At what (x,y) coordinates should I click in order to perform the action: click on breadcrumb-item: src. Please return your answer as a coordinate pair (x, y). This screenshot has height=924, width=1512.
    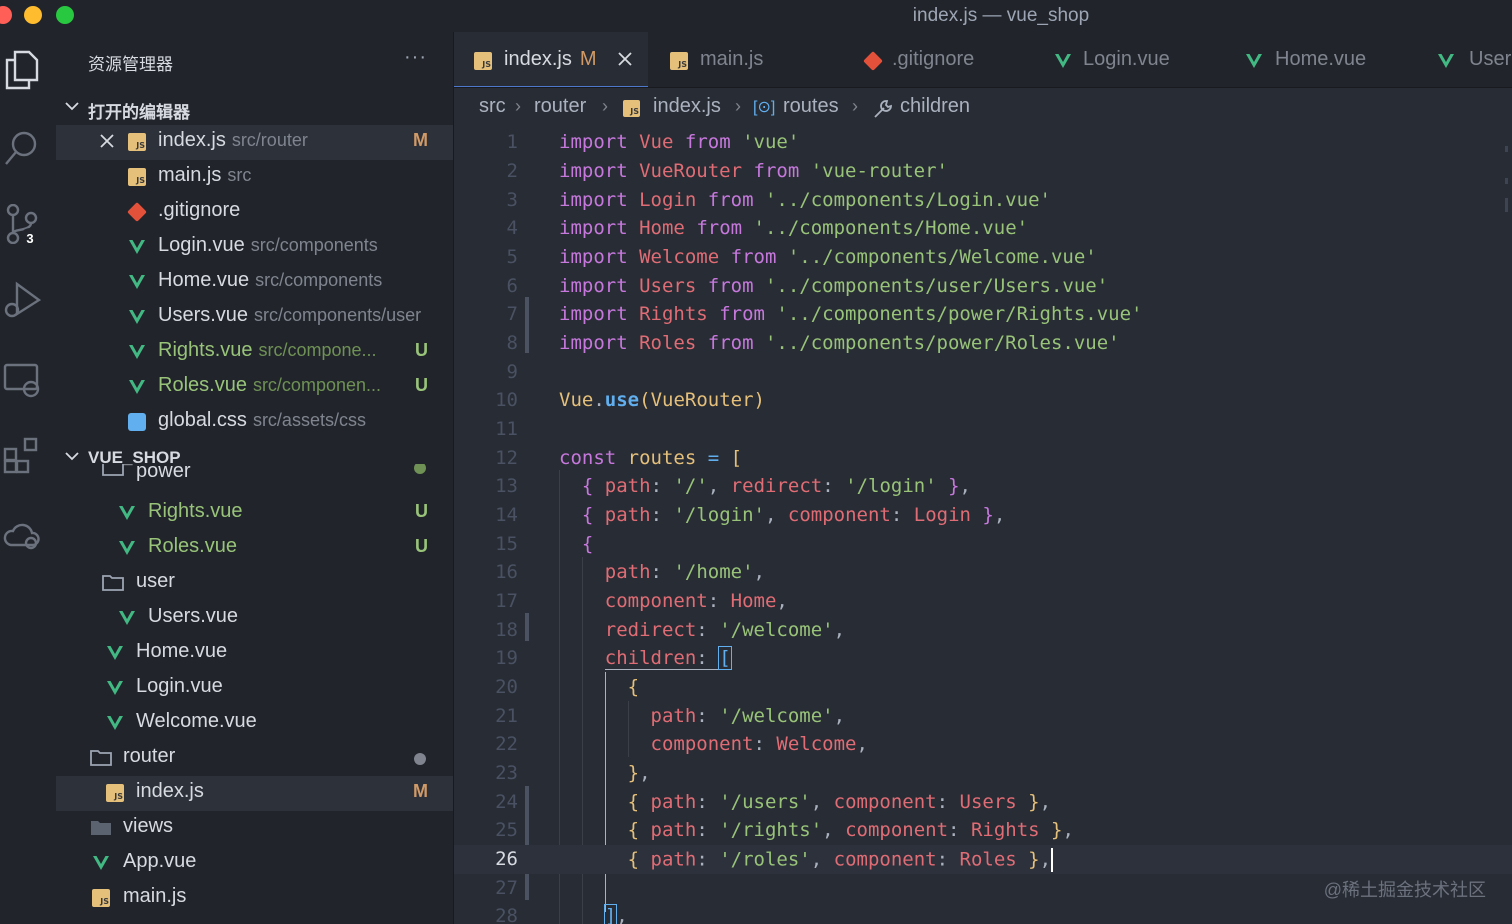
    Looking at the image, I should click on (492, 106).